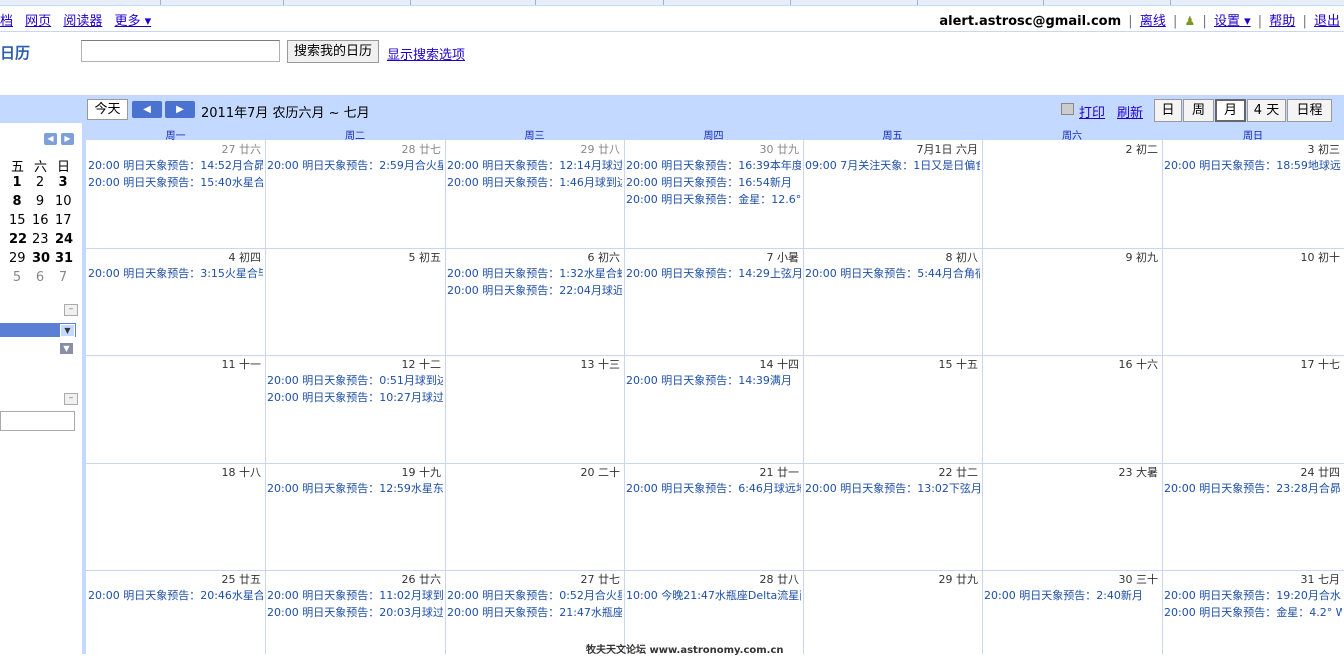  I want to click on day-number: 28 廿八, so click(713, 579).